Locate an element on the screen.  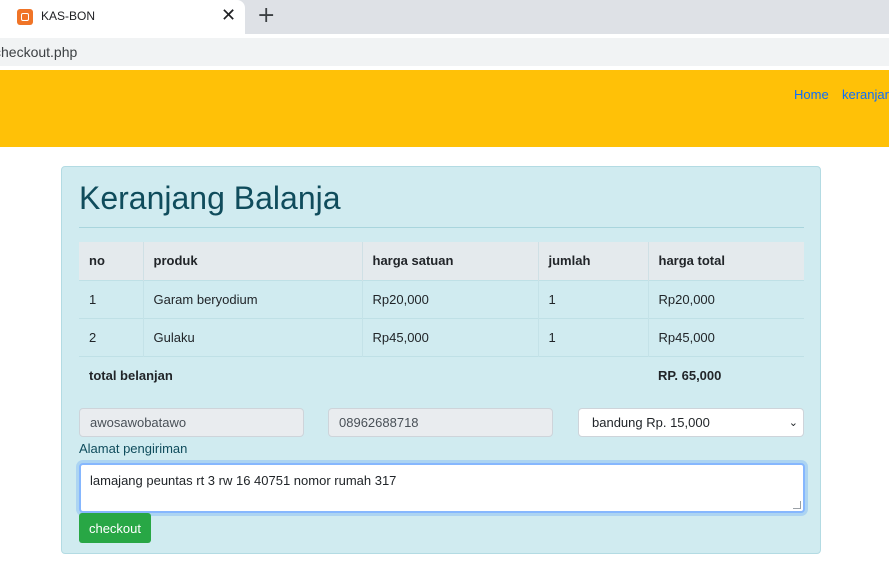
cell-harga-satuan: Rp45,000 is located at coordinates (450, 336).